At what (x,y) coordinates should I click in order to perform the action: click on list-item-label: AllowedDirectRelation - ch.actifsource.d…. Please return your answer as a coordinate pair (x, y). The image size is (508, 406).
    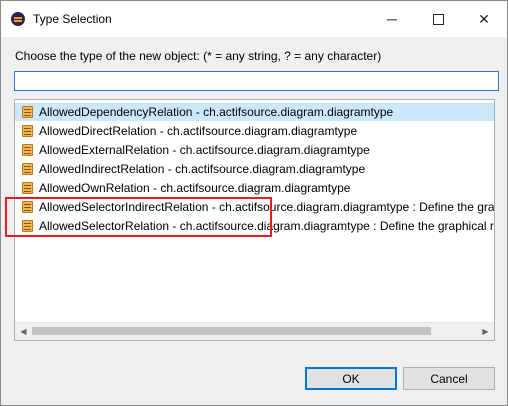
    Looking at the image, I should click on (198, 131).